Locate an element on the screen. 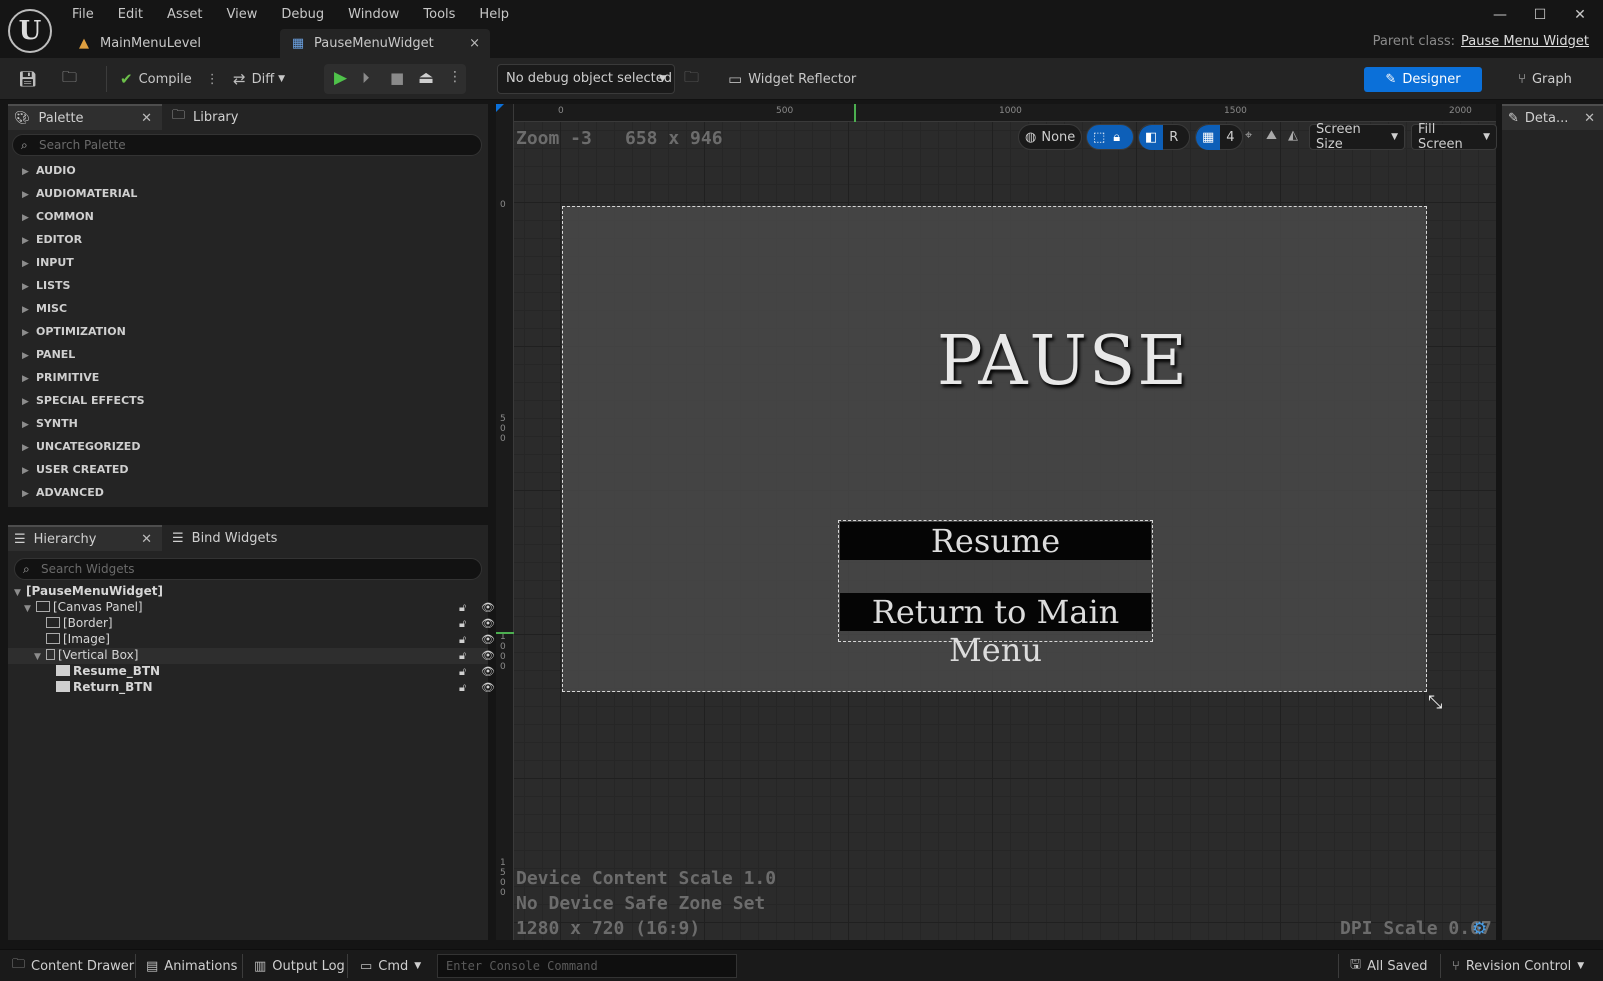  eject-icon: ⏏ is located at coordinates (426, 78).